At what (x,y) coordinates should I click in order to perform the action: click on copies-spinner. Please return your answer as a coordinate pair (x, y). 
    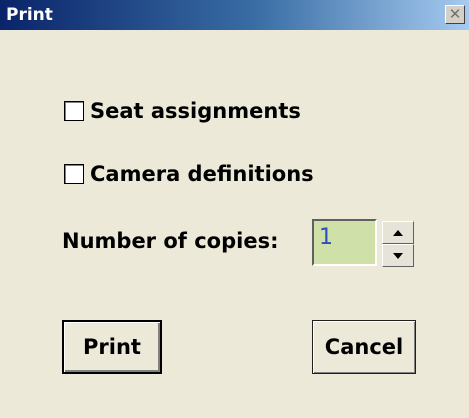
    Looking at the image, I should click on (398, 244).